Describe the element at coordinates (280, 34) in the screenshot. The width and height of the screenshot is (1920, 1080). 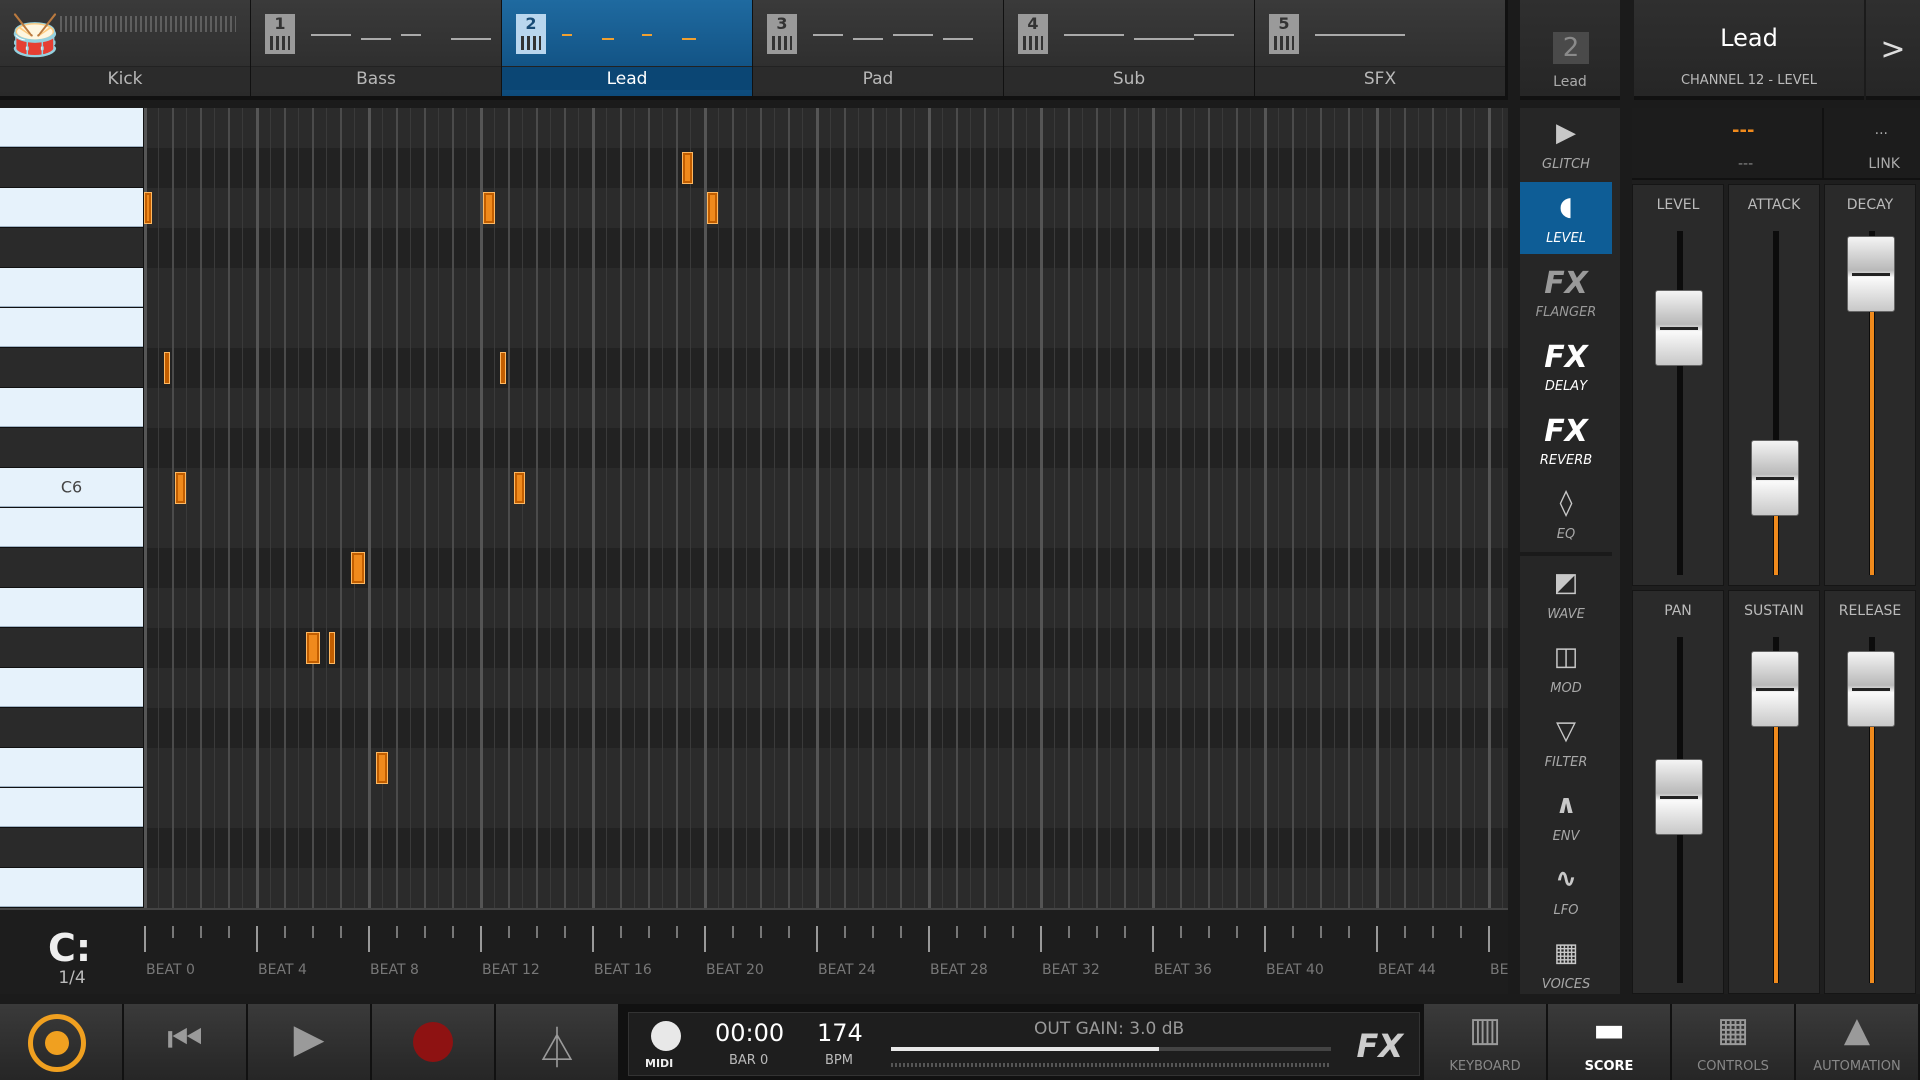
I see `track-number-badge: 1` at that location.